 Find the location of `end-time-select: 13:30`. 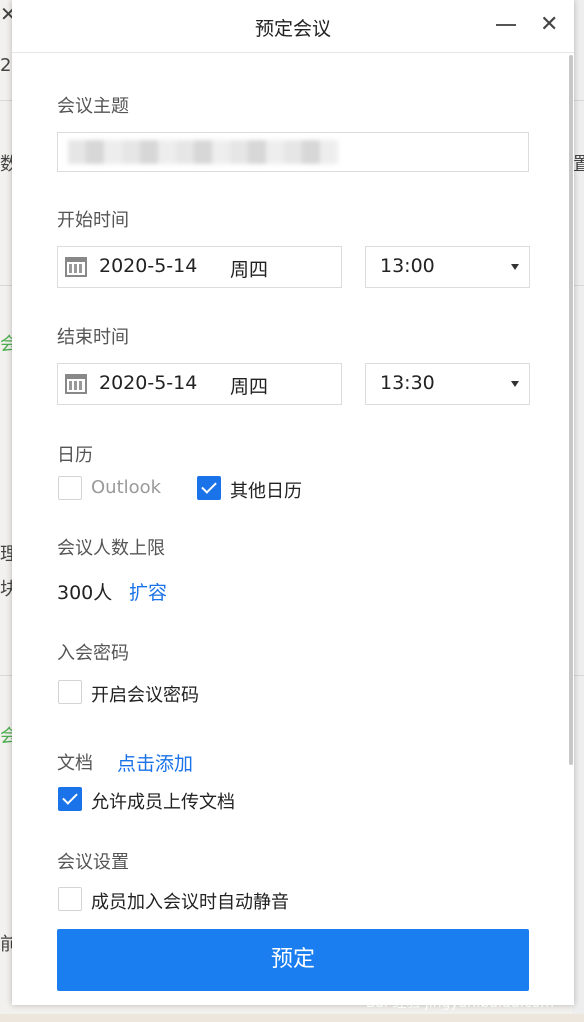

end-time-select: 13:30 is located at coordinates (447, 384).